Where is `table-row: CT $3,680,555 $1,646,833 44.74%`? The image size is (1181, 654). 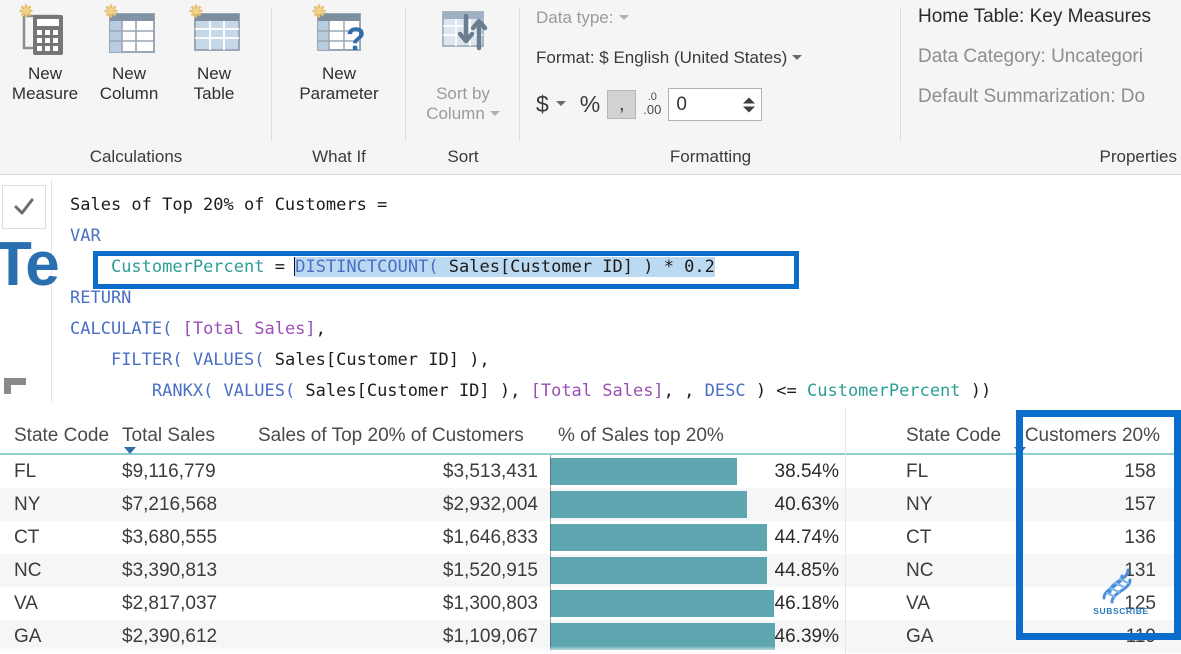
table-row: CT $3,680,555 $1,646,833 44.74% is located at coordinates (422, 537).